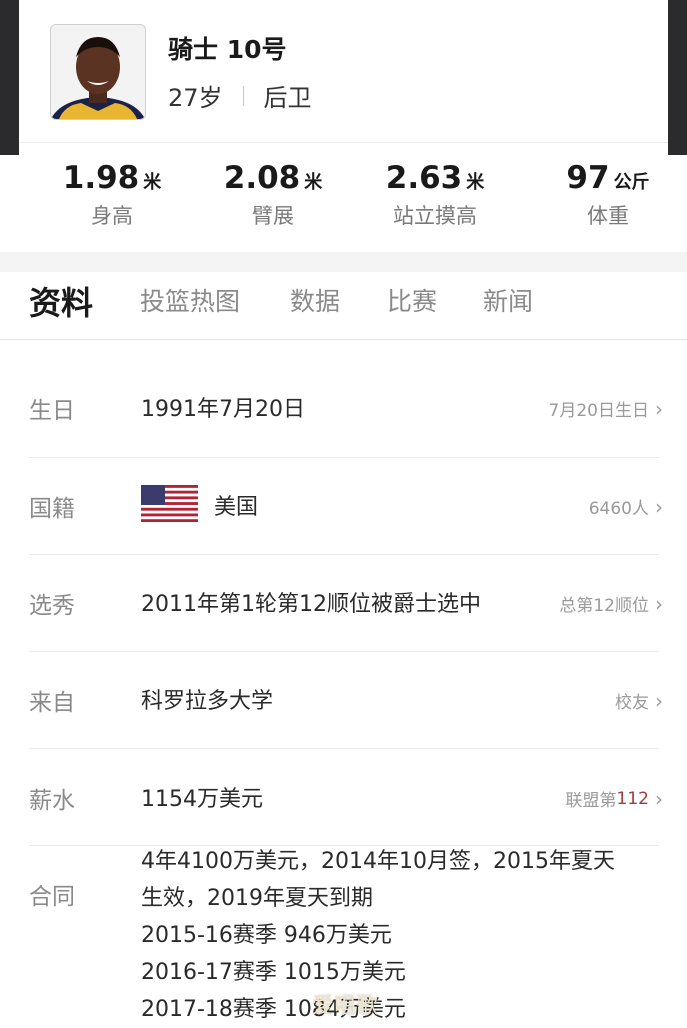 The width and height of the screenshot is (687, 1028). I want to click on birthday-value: 1991年7月20日, so click(223, 409).